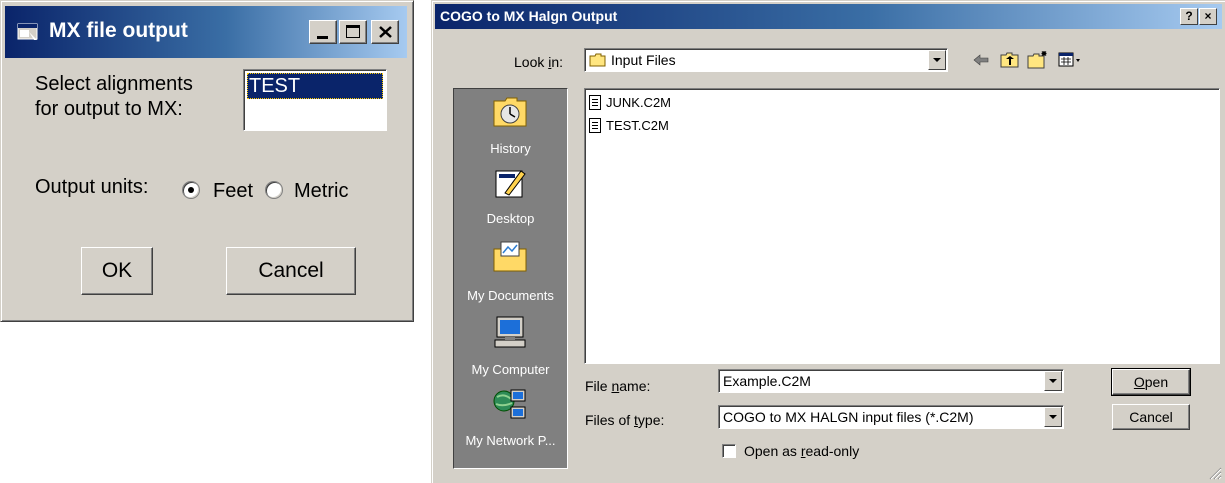  I want to click on file-name-dropdown-button, so click(1053, 381).